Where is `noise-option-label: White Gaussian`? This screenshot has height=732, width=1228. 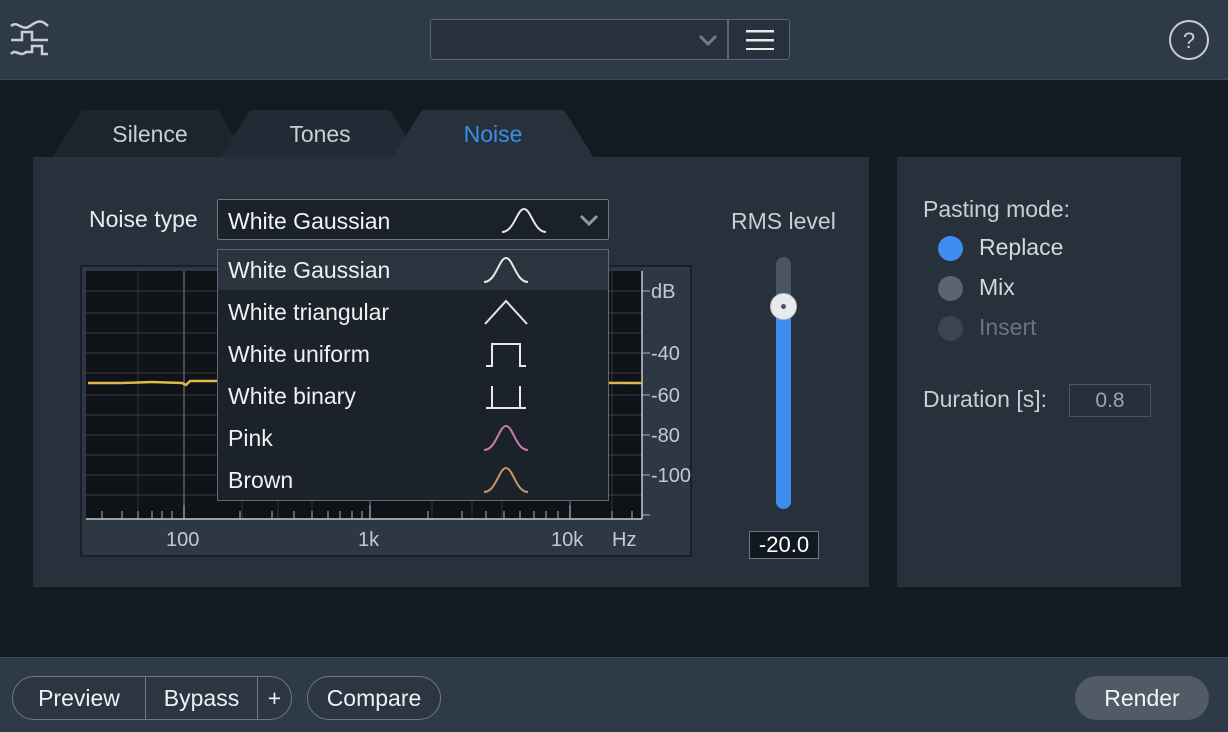
noise-option-label: White Gaussian is located at coordinates (309, 270).